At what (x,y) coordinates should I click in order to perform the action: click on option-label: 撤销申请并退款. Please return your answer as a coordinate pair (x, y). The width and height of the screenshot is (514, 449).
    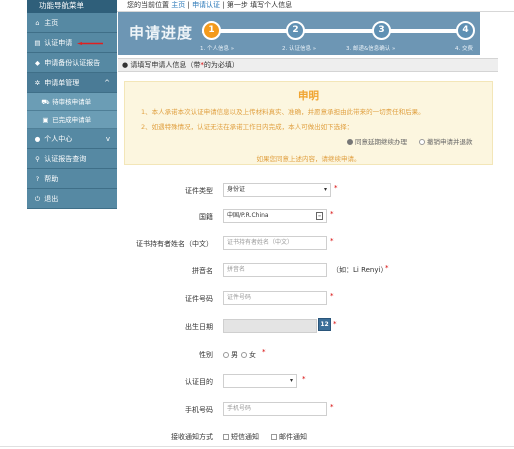
    Looking at the image, I should click on (450, 142).